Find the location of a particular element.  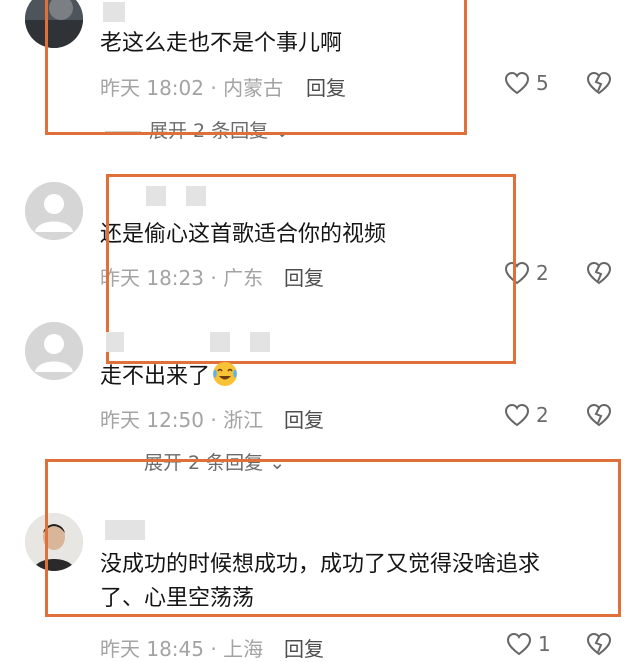

like-count: 1 is located at coordinates (544, 644).